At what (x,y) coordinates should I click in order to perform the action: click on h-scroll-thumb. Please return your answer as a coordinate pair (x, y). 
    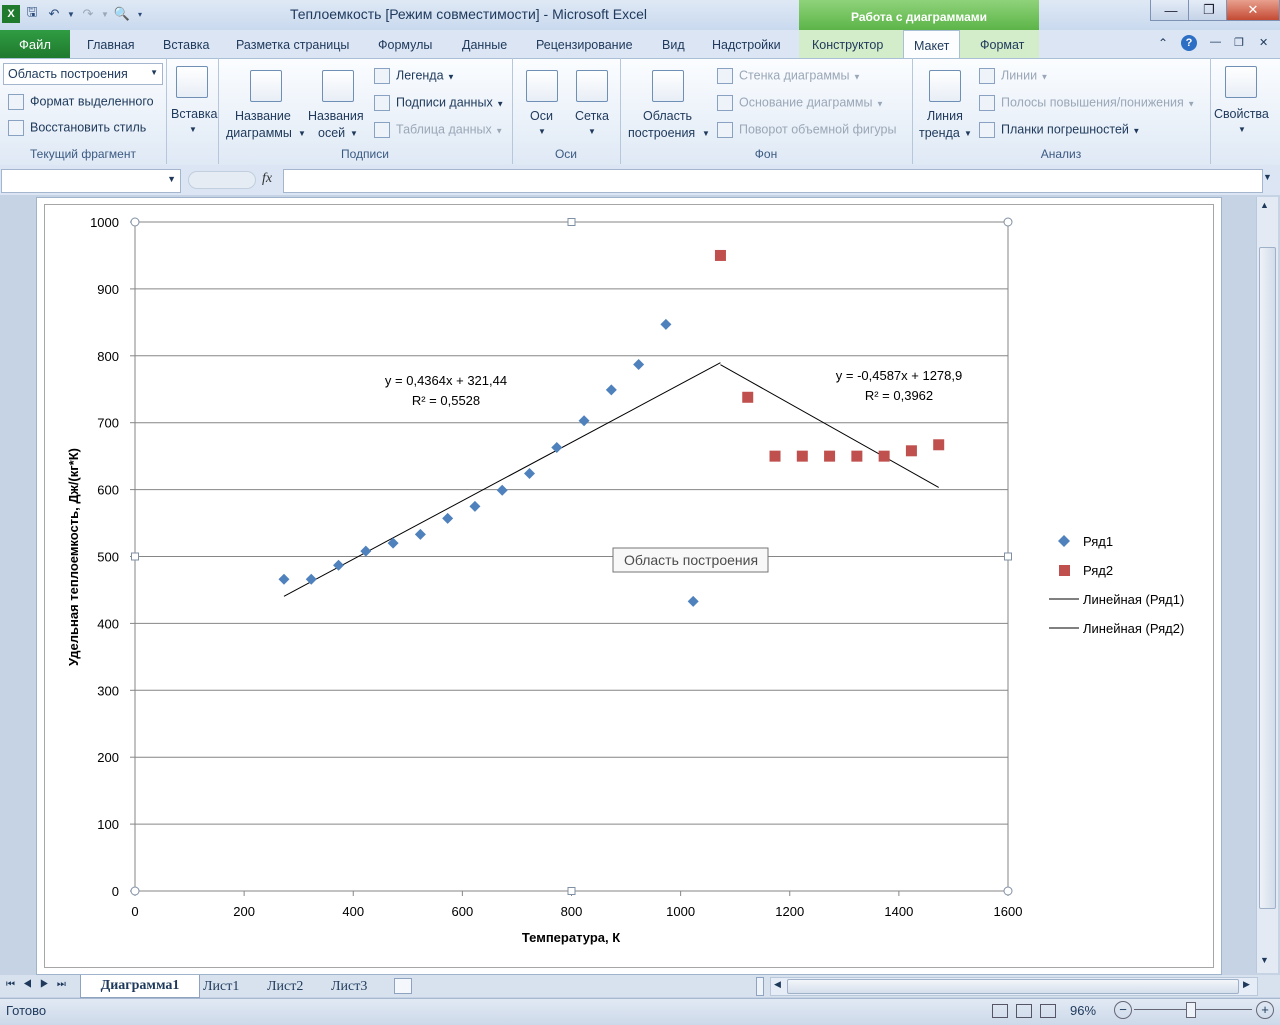
    Looking at the image, I should click on (1013, 986).